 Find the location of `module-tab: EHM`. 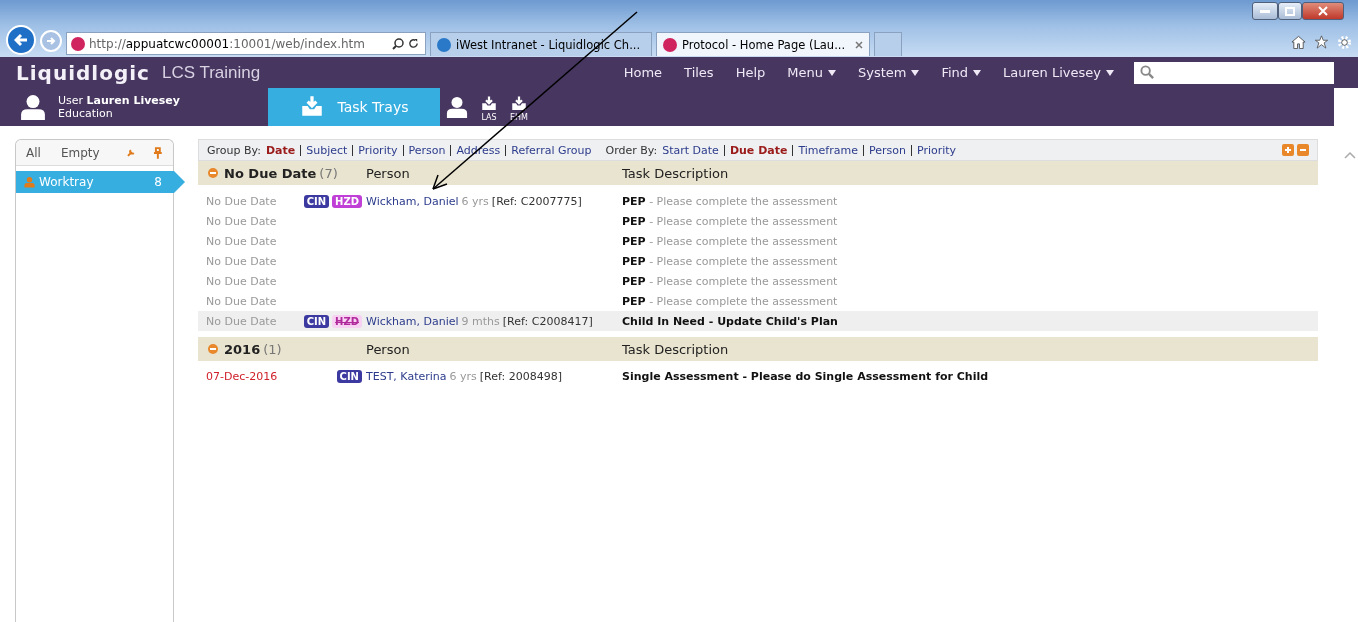

module-tab: EHM is located at coordinates (519, 107).